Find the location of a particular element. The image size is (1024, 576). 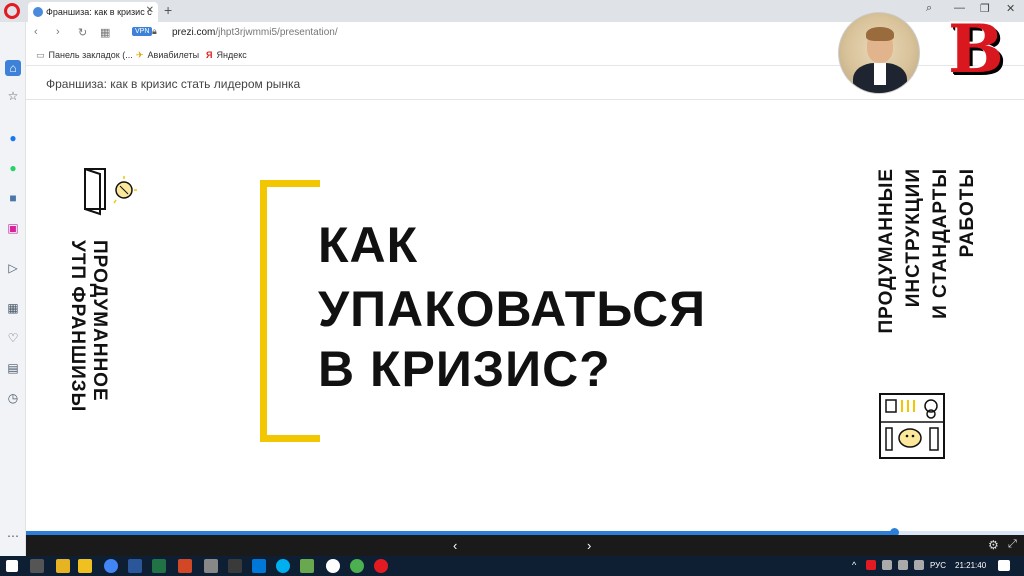

next-slide-button: › is located at coordinates (589, 545).